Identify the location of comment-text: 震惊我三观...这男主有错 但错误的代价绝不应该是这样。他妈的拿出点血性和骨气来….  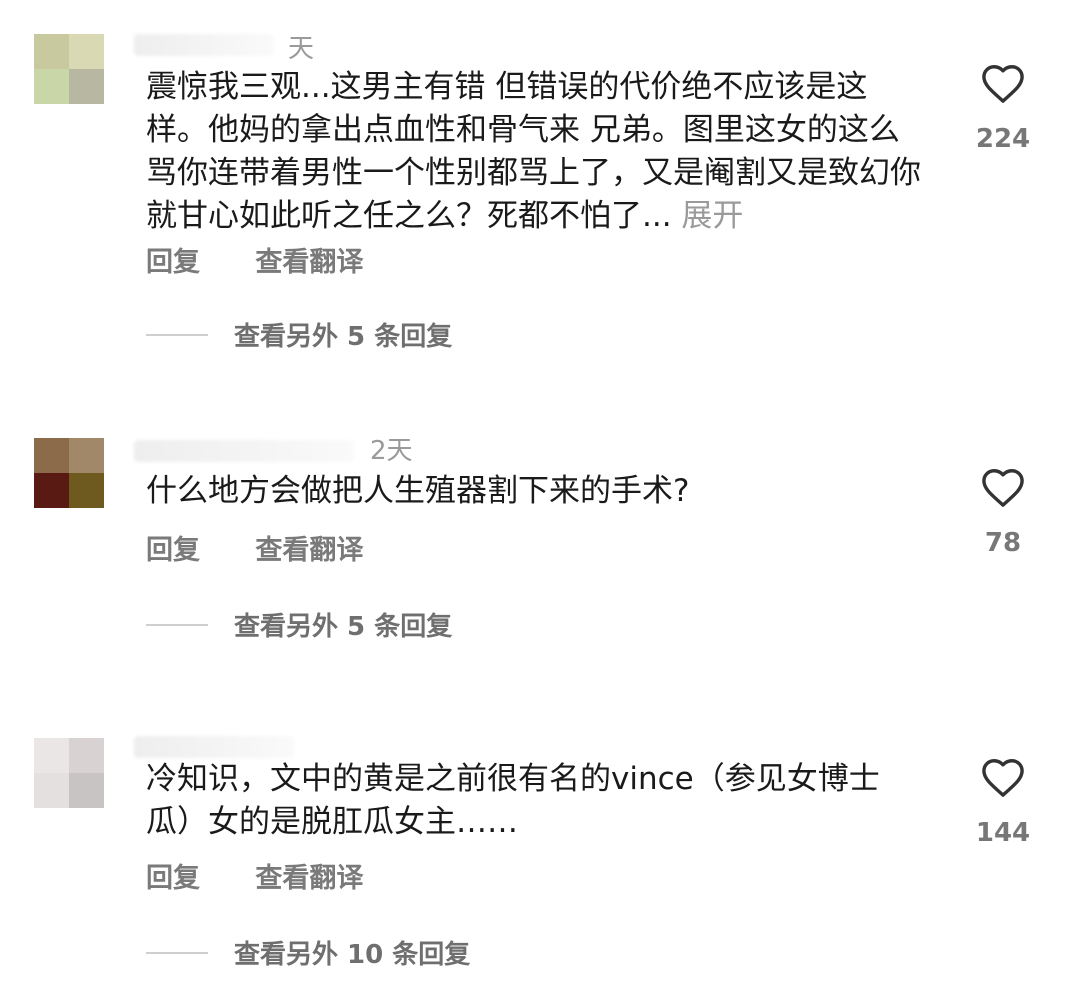
(536, 152).